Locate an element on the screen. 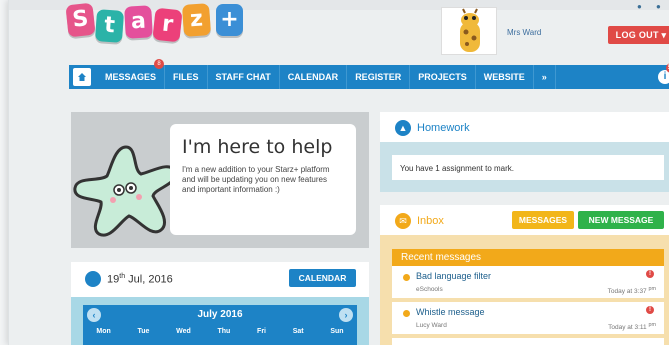  message-time: Today at 3:11 pm is located at coordinates (632, 326).